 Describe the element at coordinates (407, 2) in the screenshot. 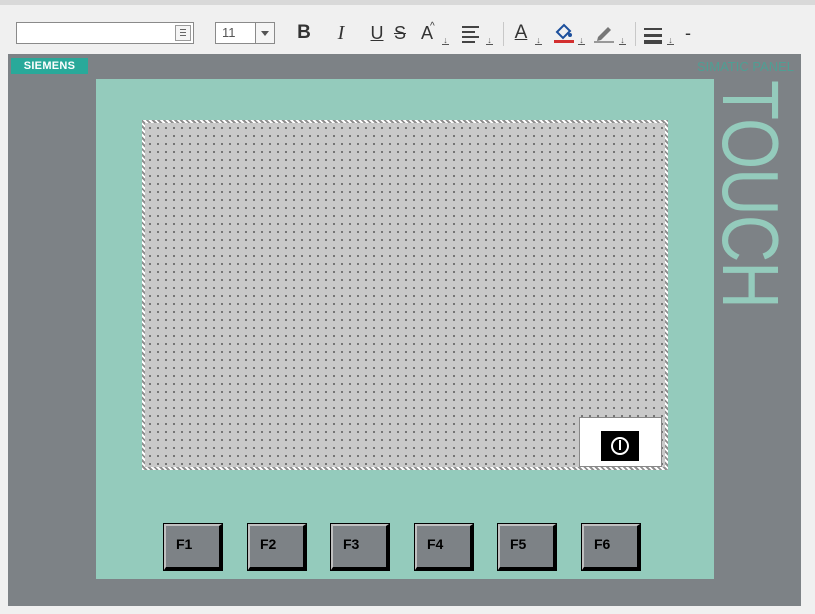

I see `toolbar-top-border` at that location.